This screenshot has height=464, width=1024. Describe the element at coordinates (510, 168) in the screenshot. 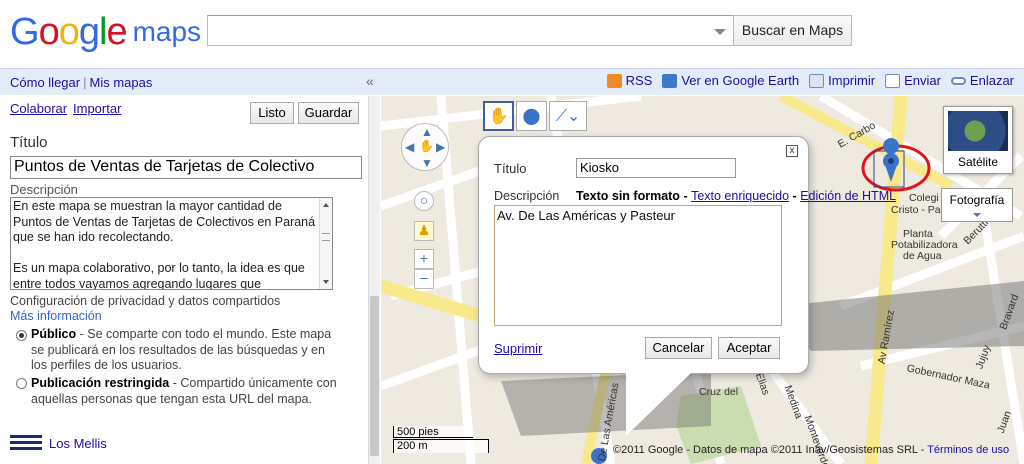

I see `popup-title-label: Título` at that location.